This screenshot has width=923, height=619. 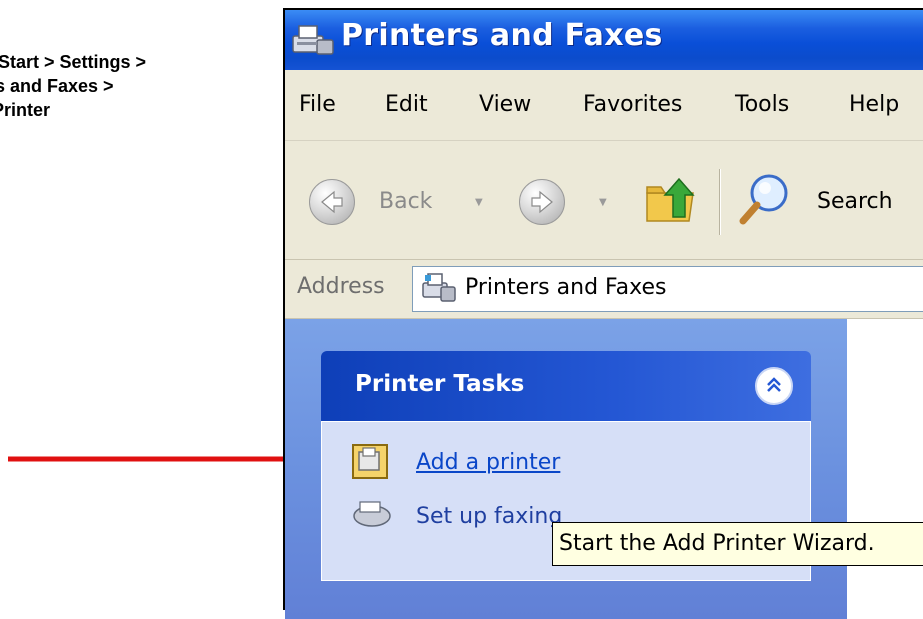 I want to click on menu-edit: Edit, so click(x=406, y=104).